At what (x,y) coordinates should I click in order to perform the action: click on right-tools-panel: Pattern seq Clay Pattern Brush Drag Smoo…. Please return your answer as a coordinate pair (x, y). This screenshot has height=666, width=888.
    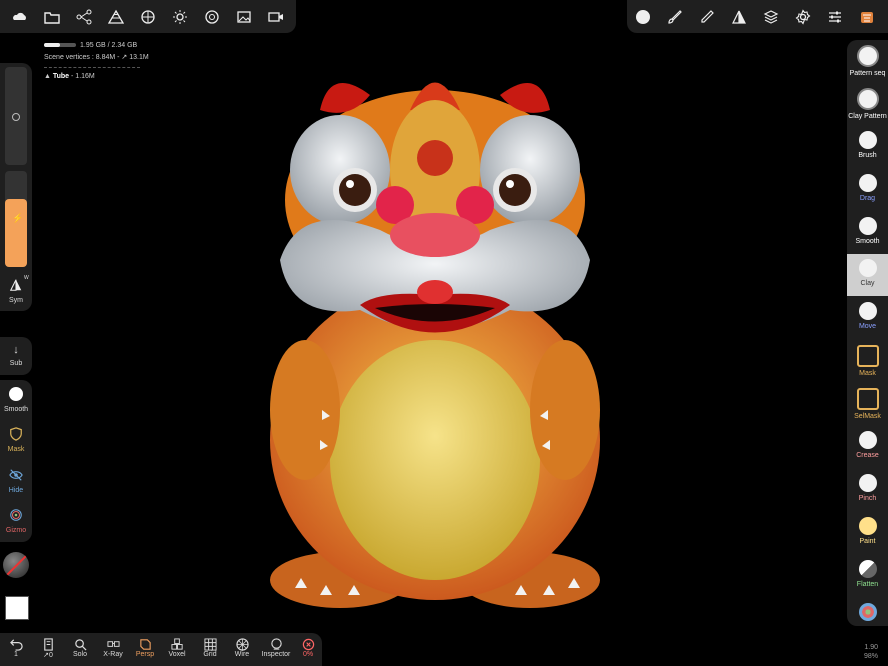
    Looking at the image, I should click on (867, 333).